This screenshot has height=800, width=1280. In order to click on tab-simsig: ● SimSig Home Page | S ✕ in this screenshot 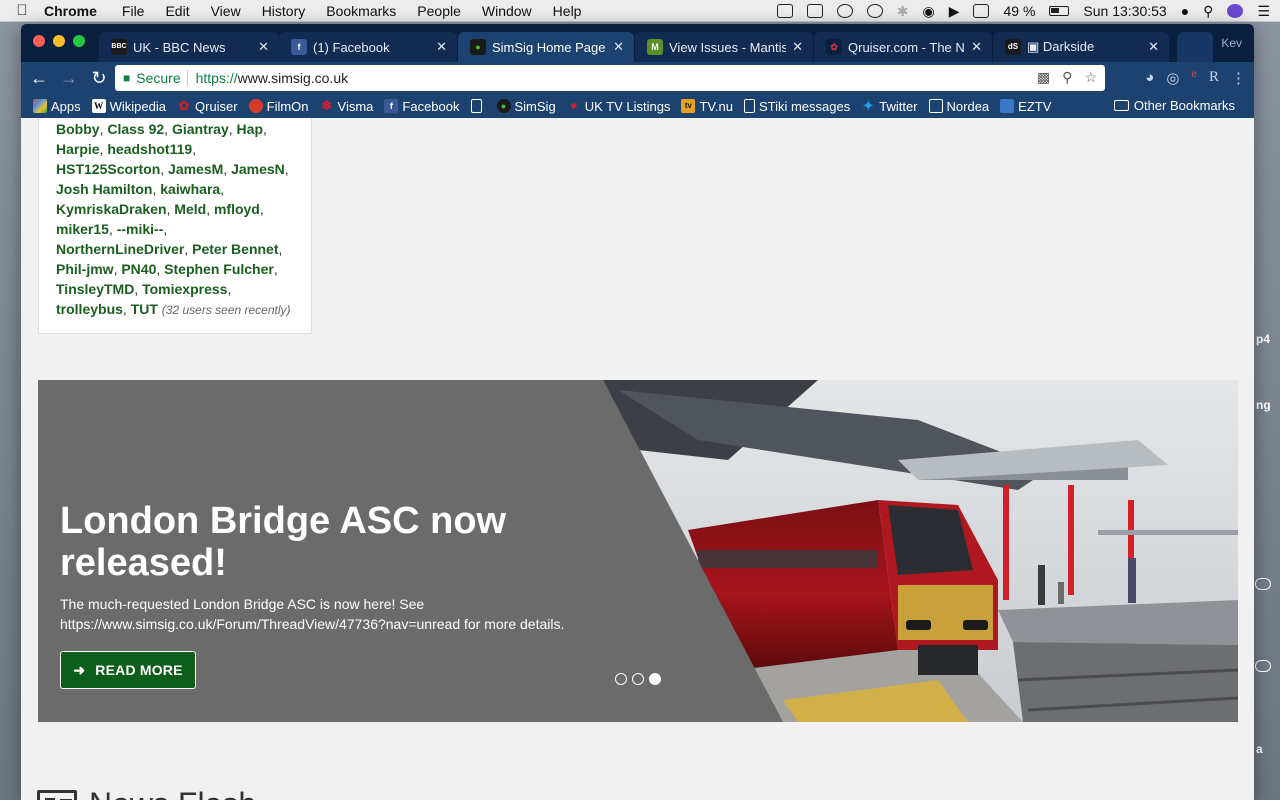, I will do `click(546, 47)`.